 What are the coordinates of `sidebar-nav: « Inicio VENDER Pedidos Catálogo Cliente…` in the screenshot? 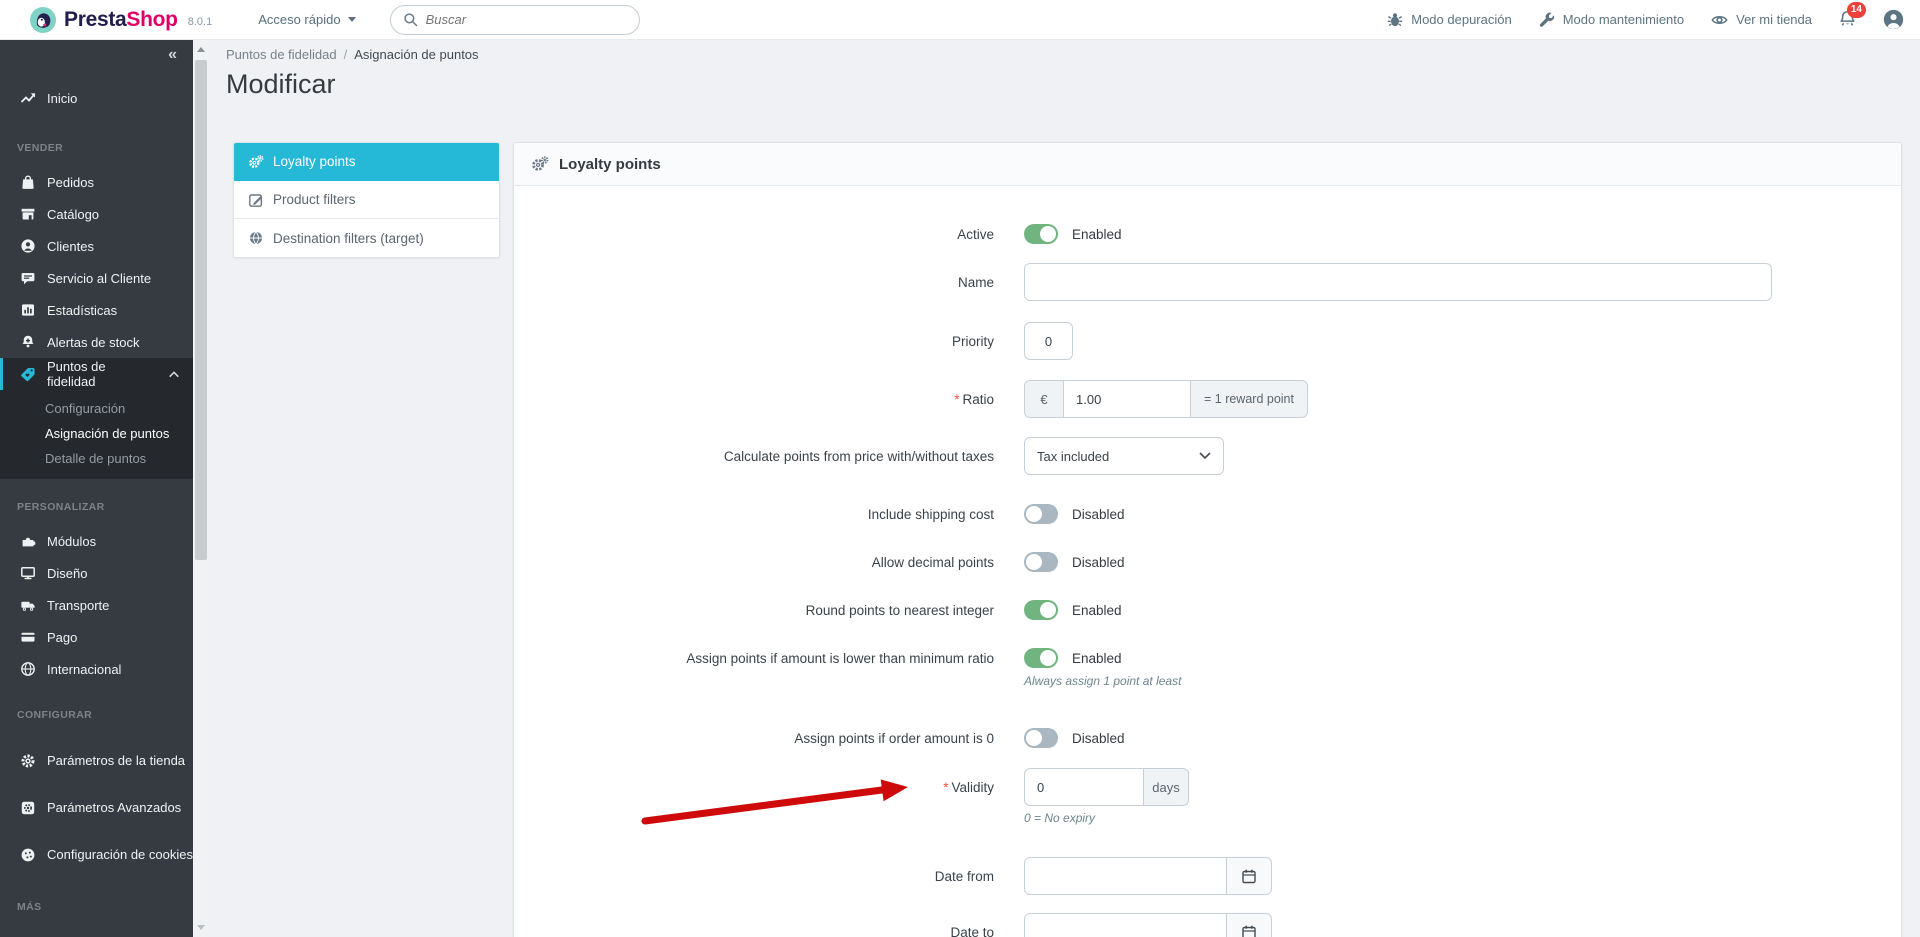 It's located at (96, 488).